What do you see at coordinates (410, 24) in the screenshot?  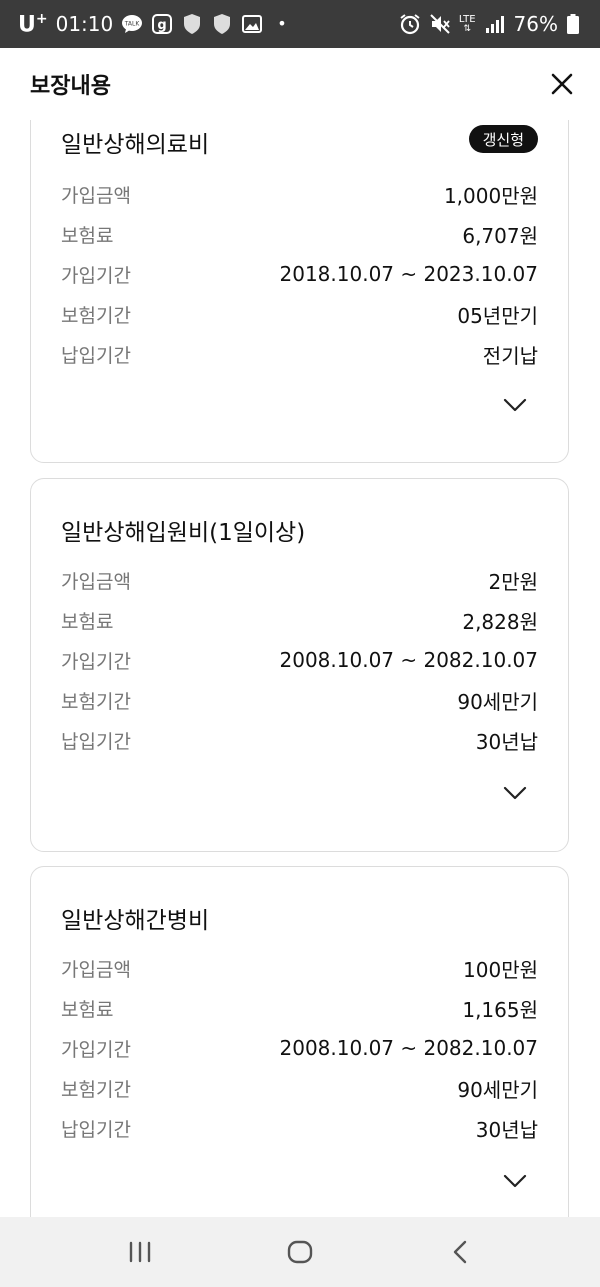 I see `alarm-icon` at bounding box center [410, 24].